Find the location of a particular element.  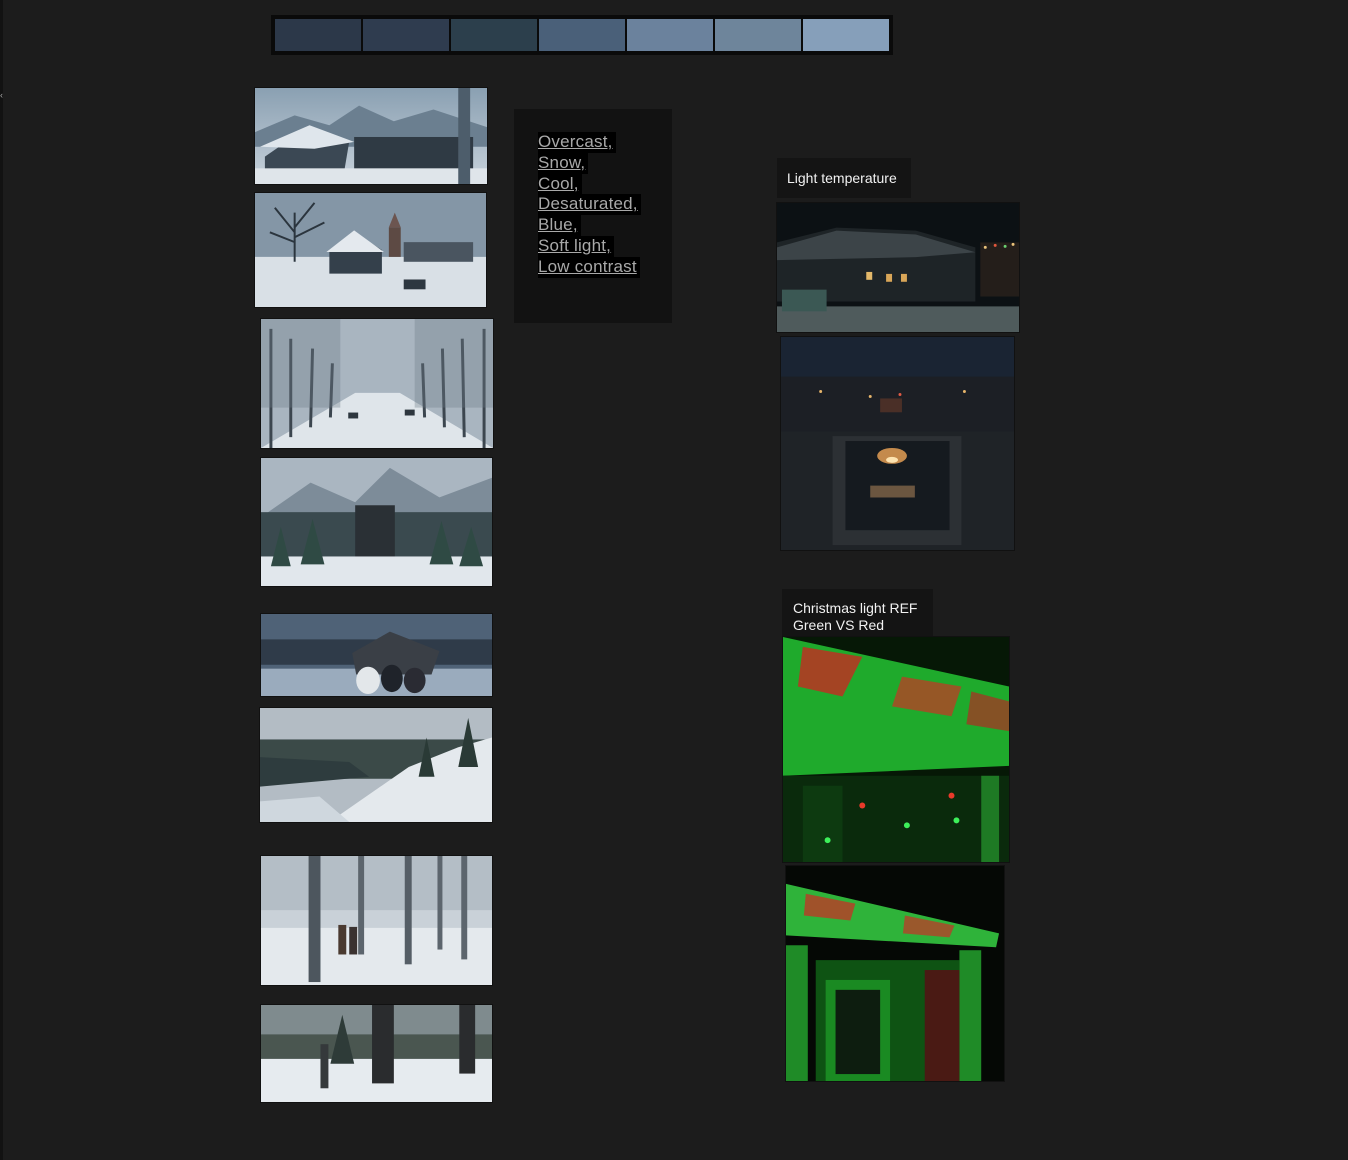

keyword-link: Soft light, is located at coordinates (576, 246).